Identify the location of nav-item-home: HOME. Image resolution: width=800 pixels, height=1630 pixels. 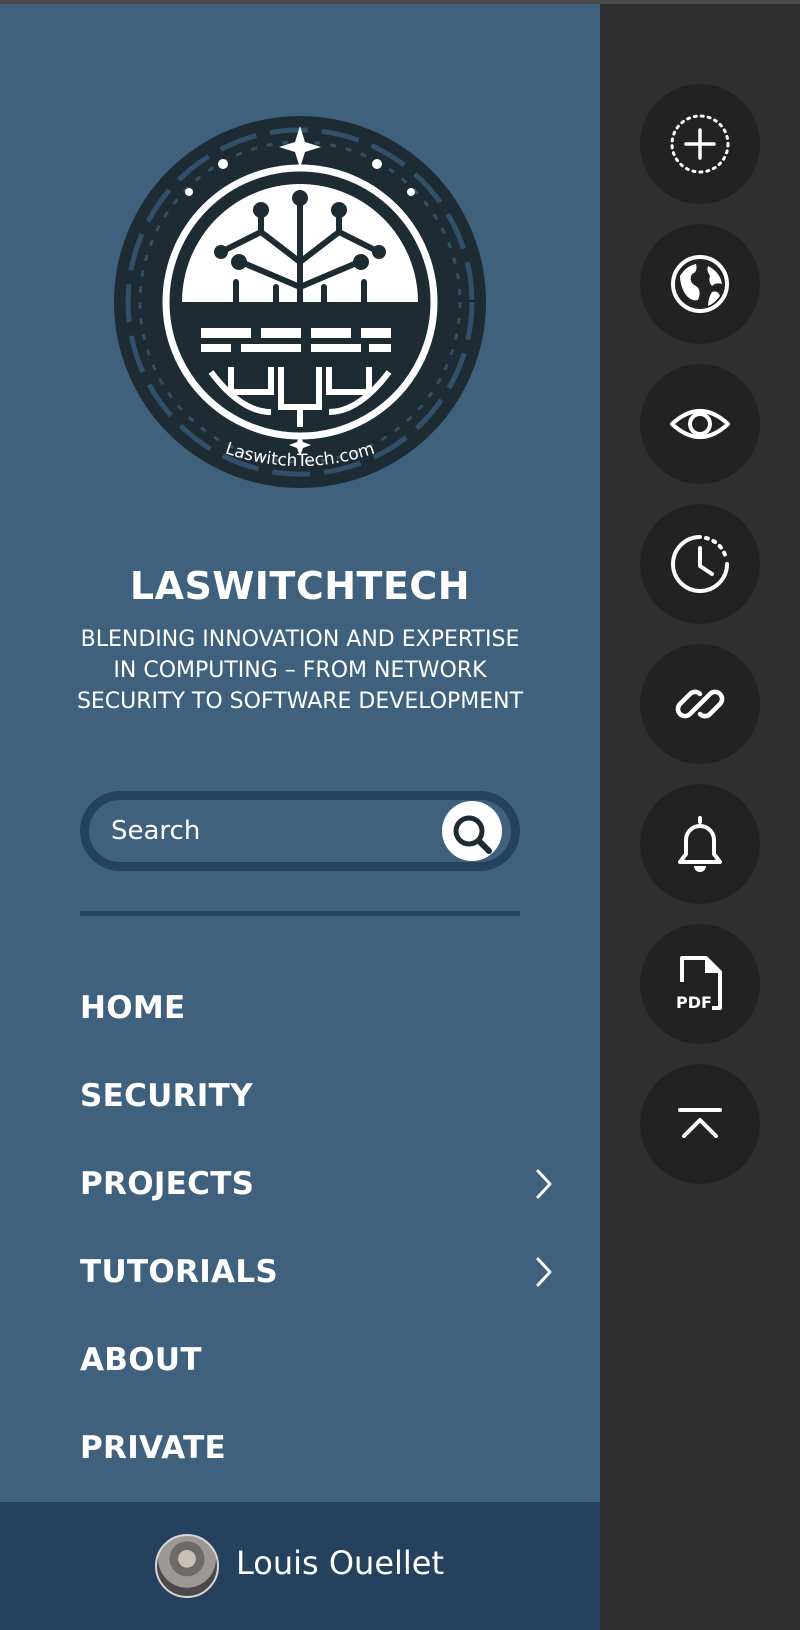
(320, 1008).